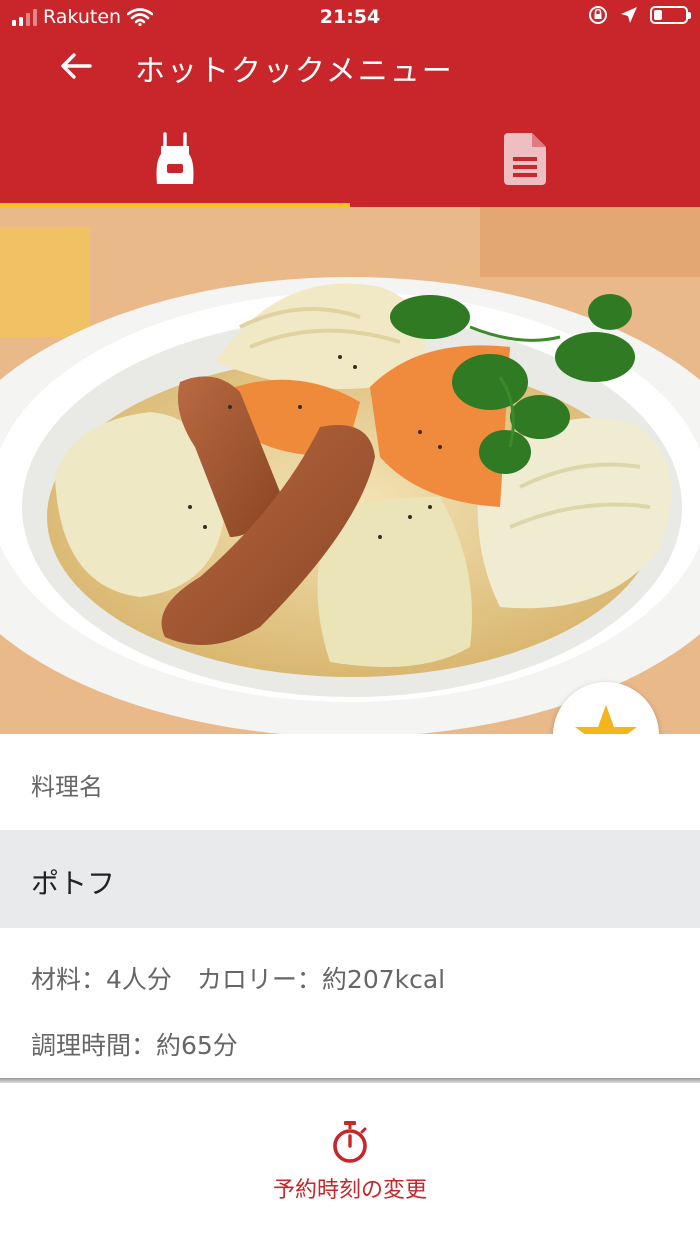  I want to click on dish-name-label-row: 料理名, so click(350, 782).